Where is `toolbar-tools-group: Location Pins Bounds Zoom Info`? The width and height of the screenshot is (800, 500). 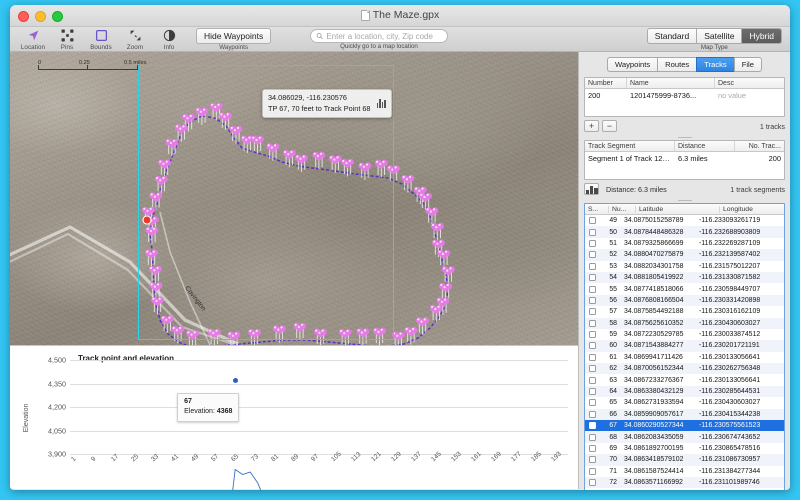
toolbar-tools-group: Location Pins Bounds Zoom Info is located at coordinates (101, 39).